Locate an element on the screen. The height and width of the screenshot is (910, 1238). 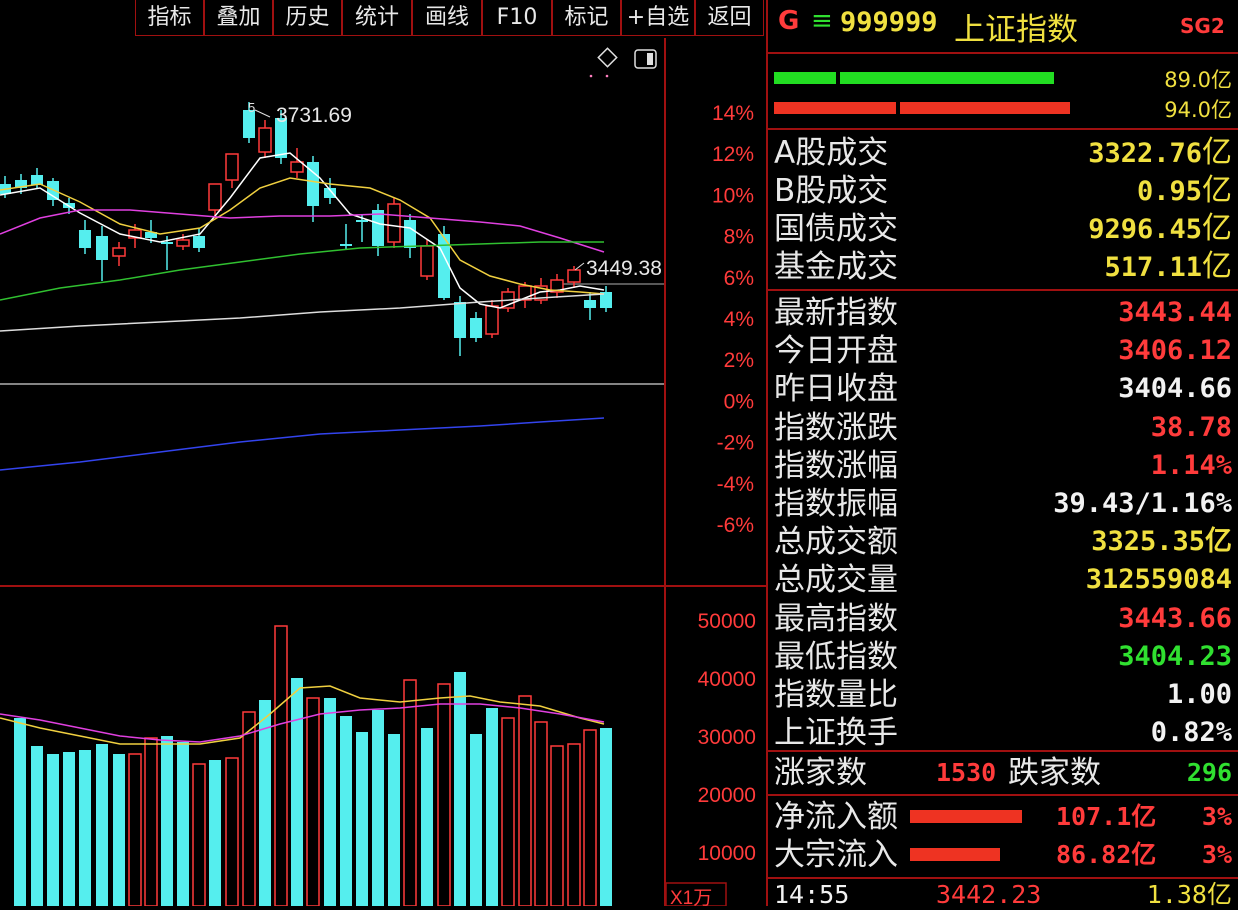
statistics-button: 统计 is located at coordinates (377, 18).